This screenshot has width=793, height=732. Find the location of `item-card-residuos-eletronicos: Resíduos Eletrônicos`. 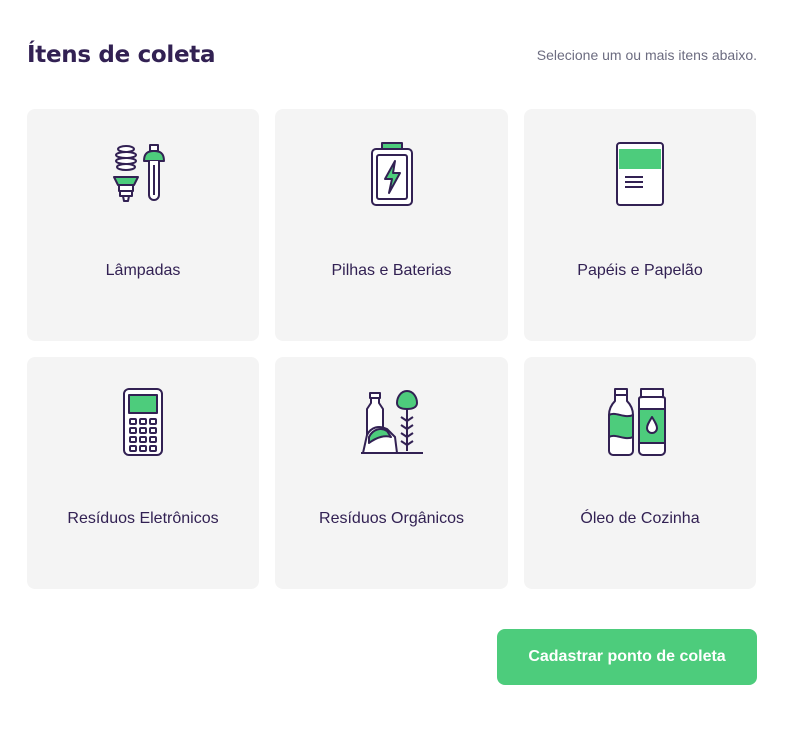

item-card-residuos-eletronicos: Resíduos Eletrônicos is located at coordinates (143, 473).